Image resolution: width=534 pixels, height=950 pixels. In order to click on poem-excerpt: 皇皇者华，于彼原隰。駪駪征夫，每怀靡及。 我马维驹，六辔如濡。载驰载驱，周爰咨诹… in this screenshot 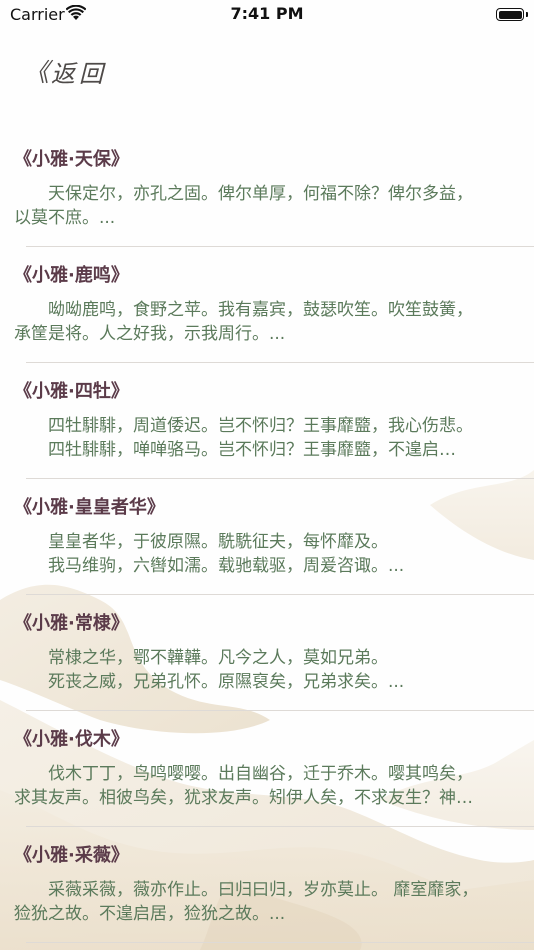, I will do `click(268, 554)`.